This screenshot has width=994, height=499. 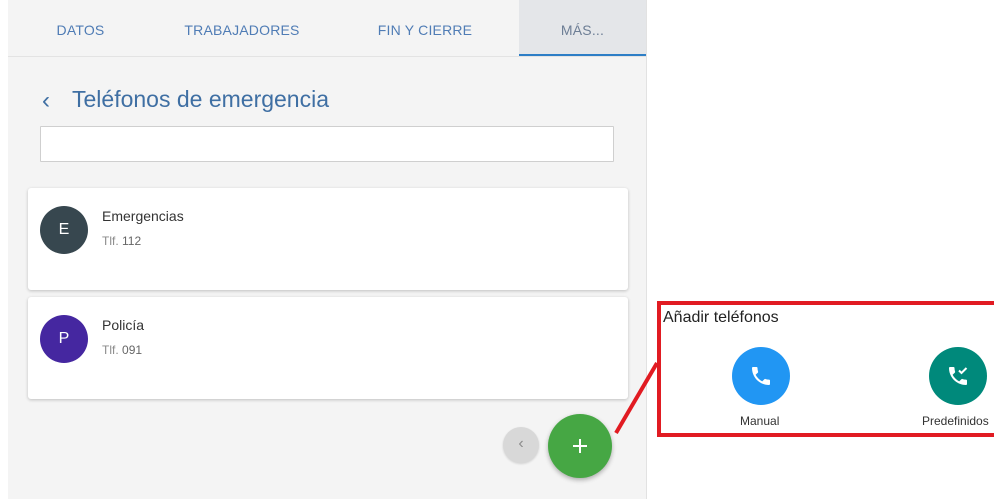 I want to click on phone-number: 112, so click(x=132, y=241).